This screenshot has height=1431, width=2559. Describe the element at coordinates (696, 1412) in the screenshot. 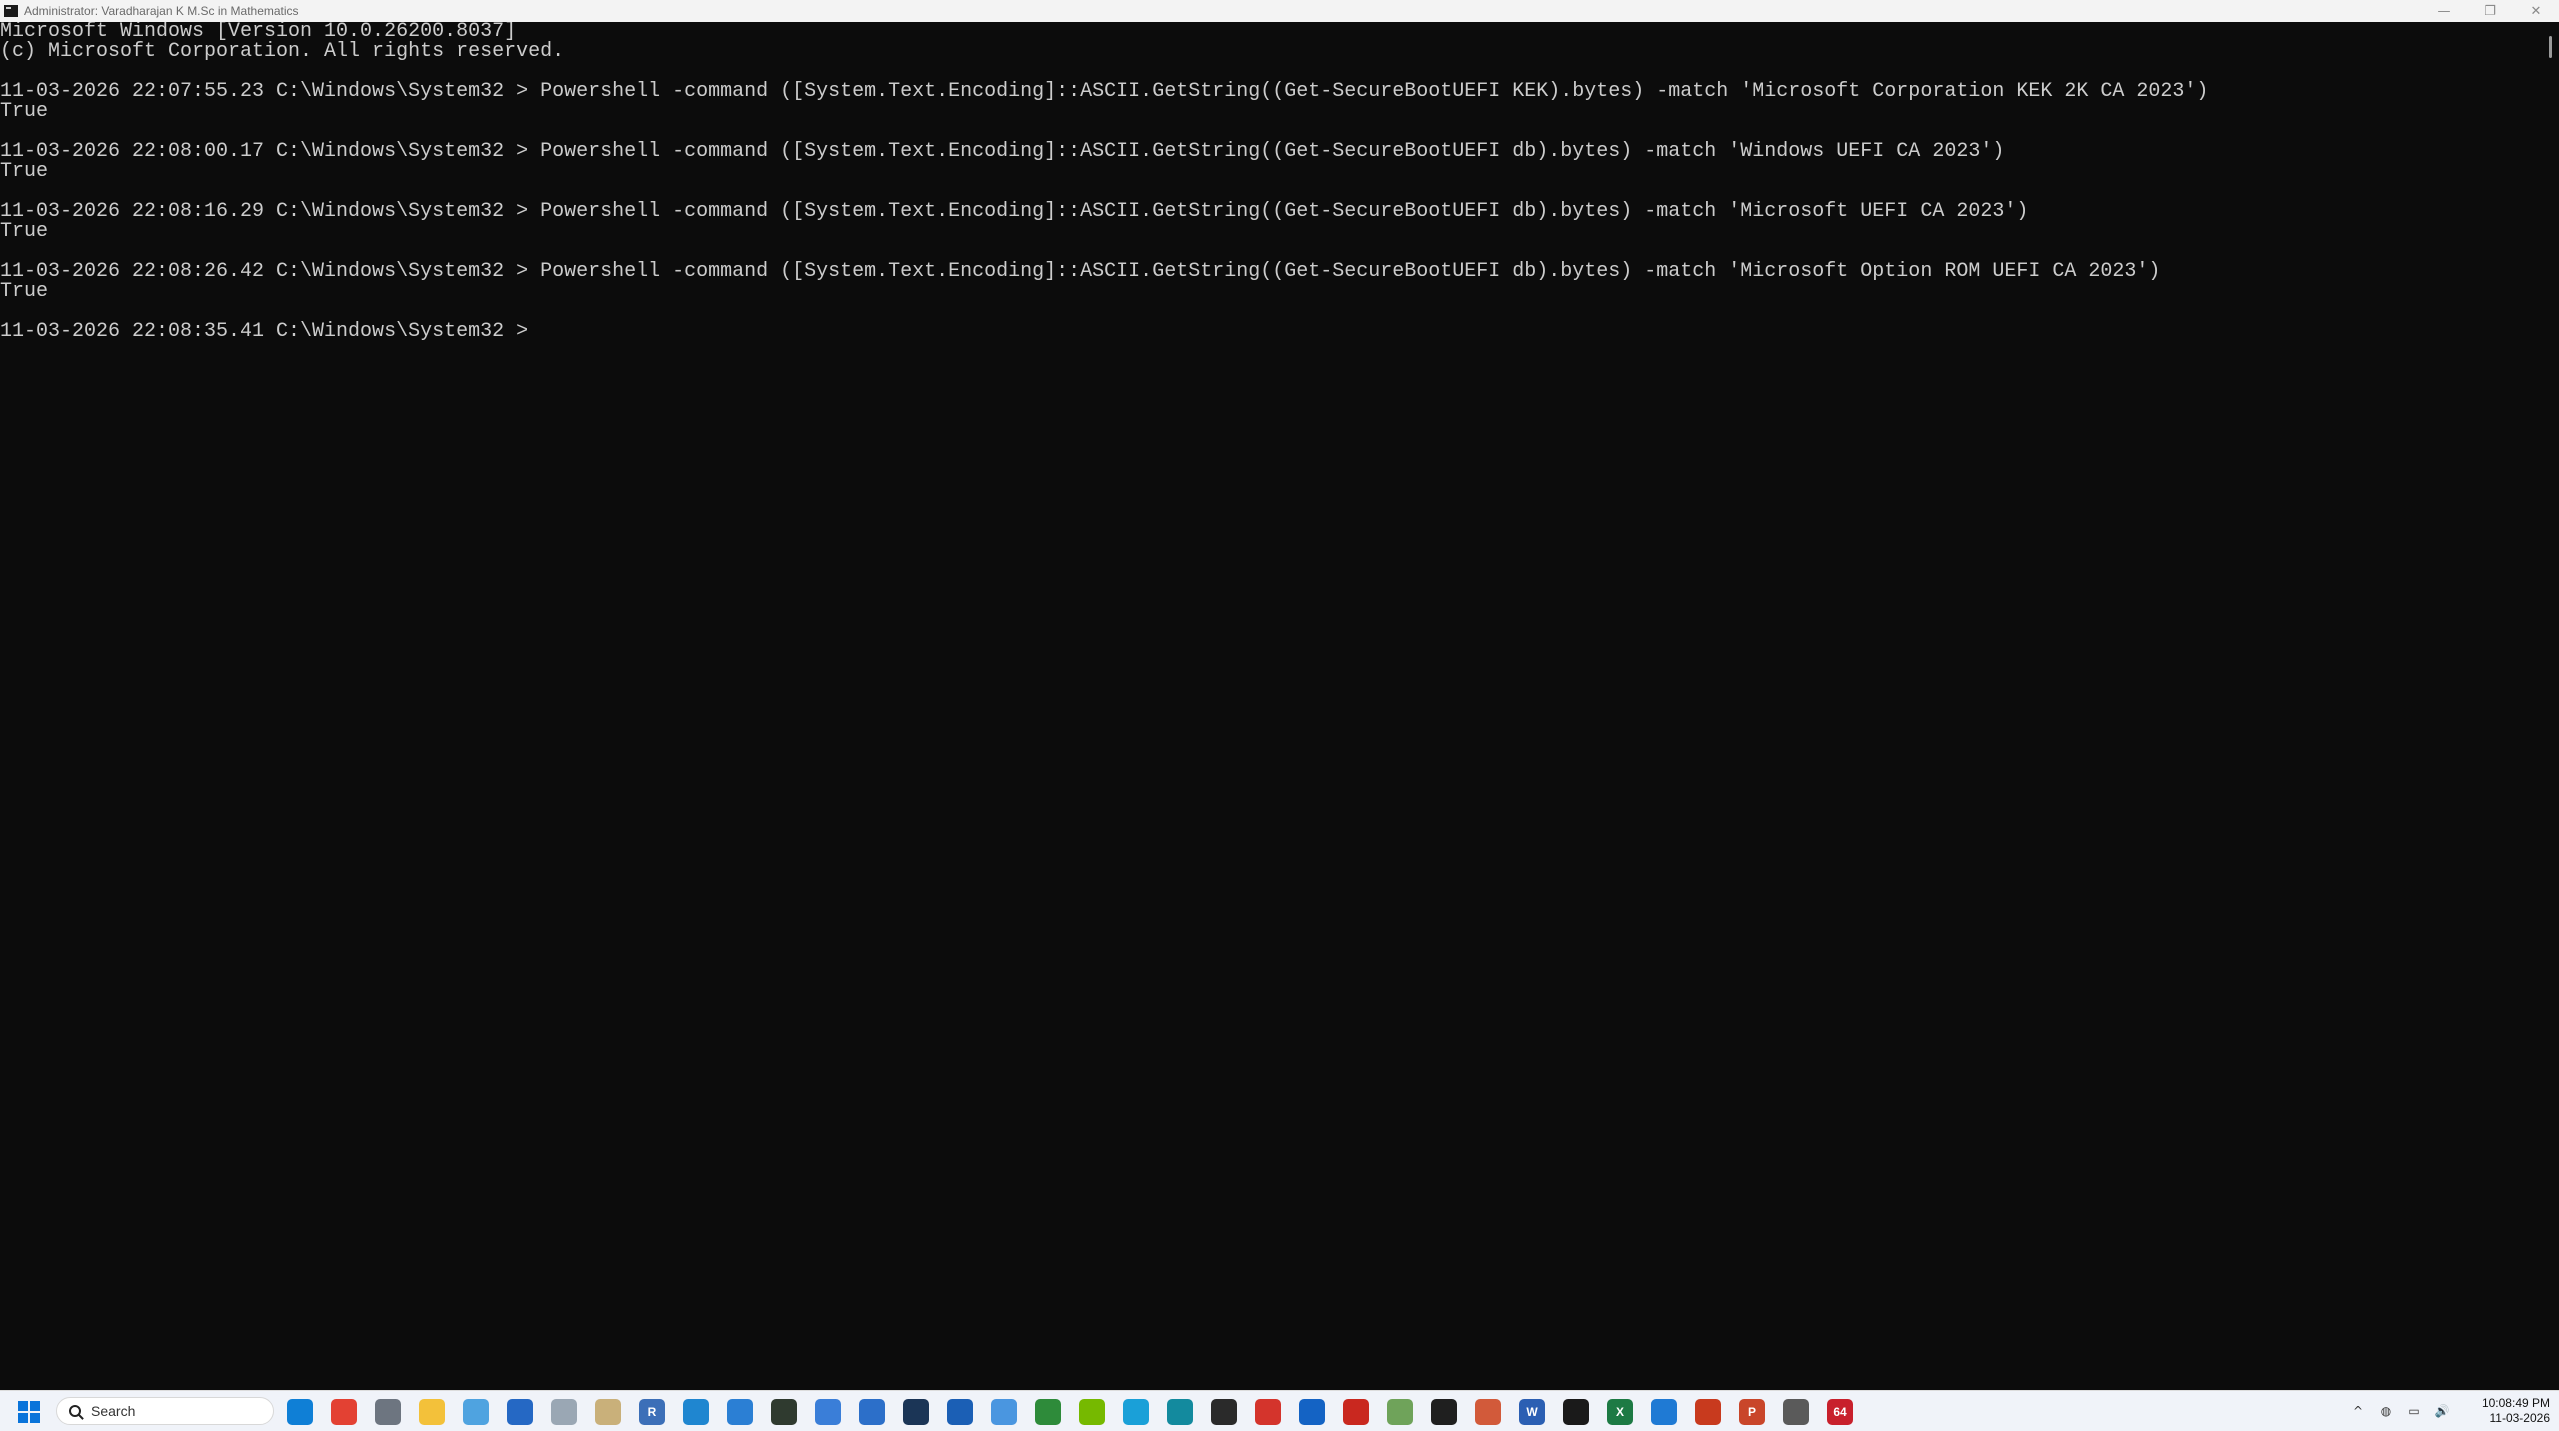

I see `photos-icon` at that location.